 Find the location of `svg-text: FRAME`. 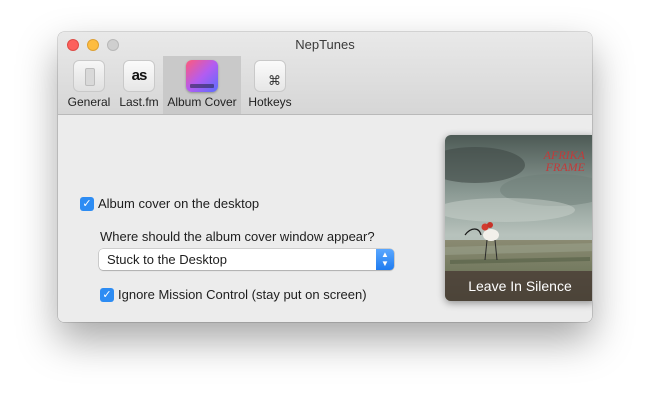

svg-text: FRAME is located at coordinates (565, 167).